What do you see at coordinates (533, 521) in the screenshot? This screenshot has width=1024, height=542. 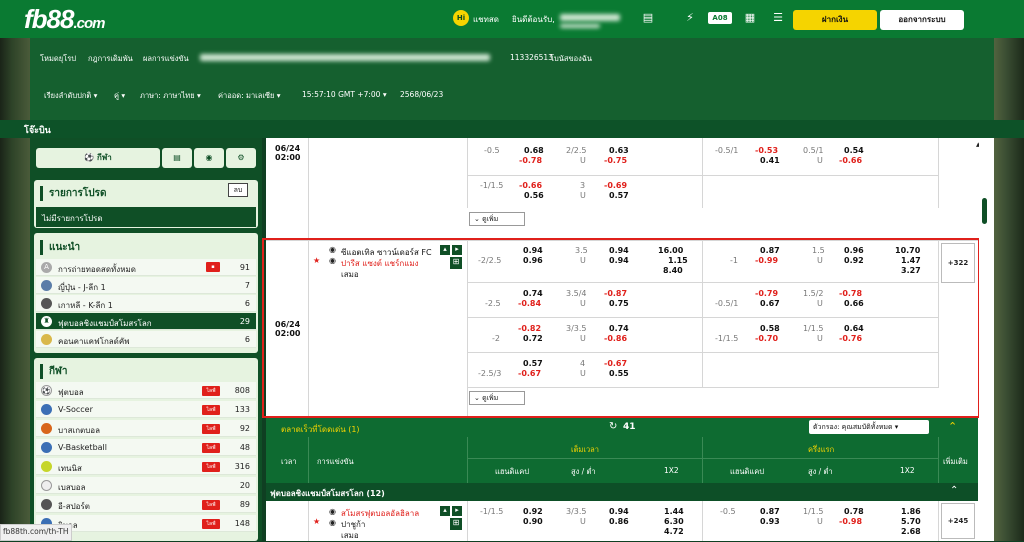 I see `odds-cell: 0.90` at bounding box center [533, 521].